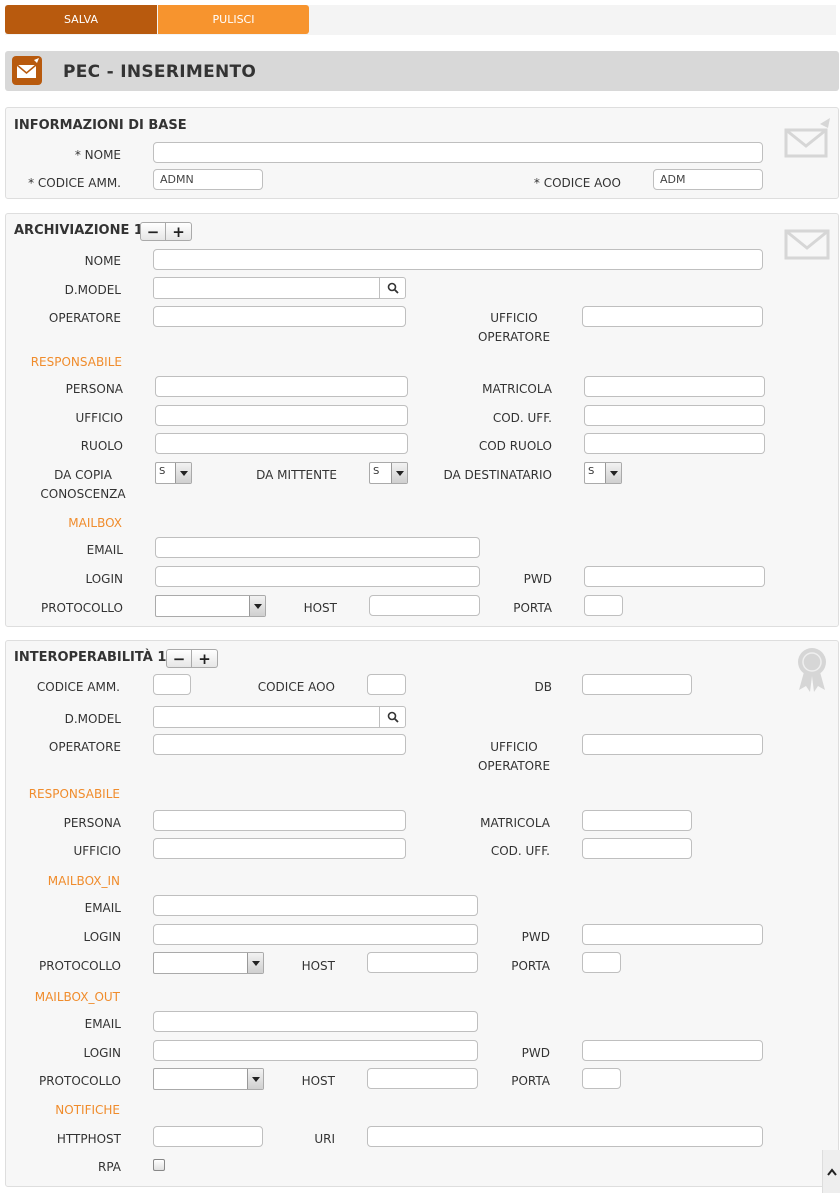 This screenshot has height=1193, width=840. Describe the element at coordinates (520, 851) in the screenshot. I see `cod-uff-label: COD. UFF.` at that location.